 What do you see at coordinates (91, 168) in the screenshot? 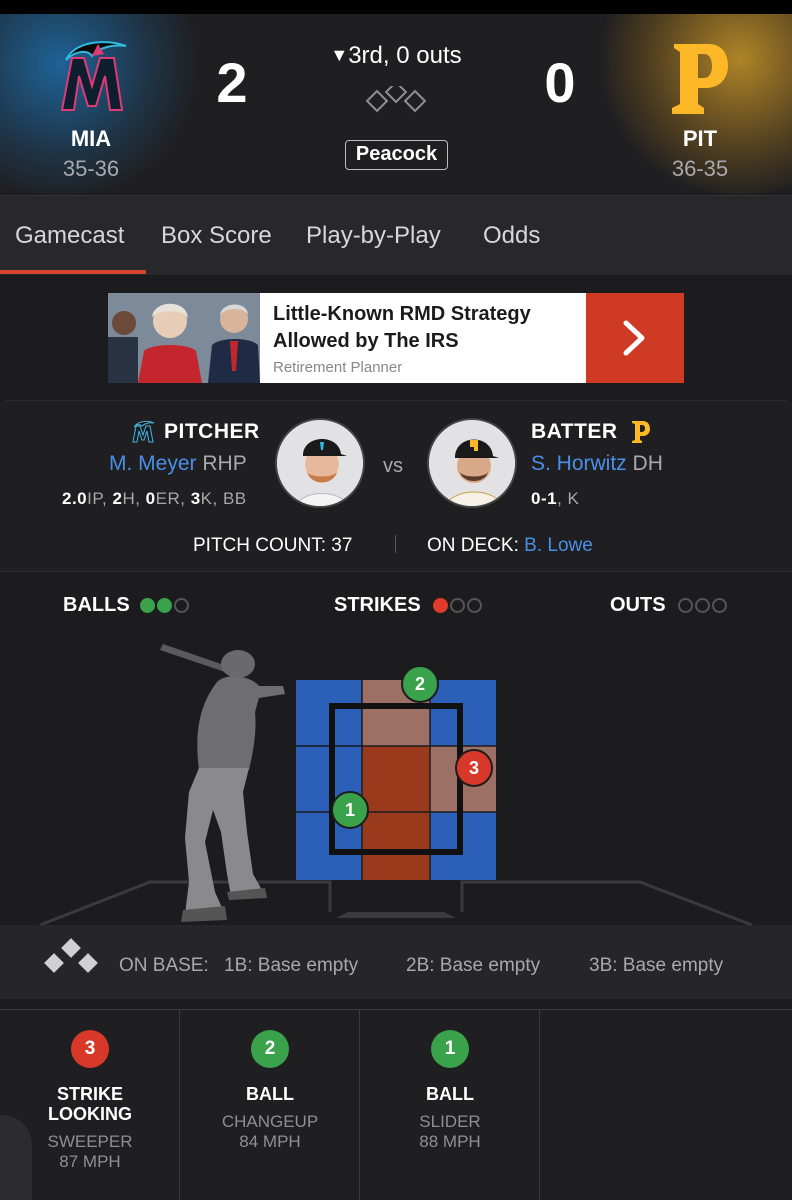
I see `away-team-record: 35-36` at bounding box center [91, 168].